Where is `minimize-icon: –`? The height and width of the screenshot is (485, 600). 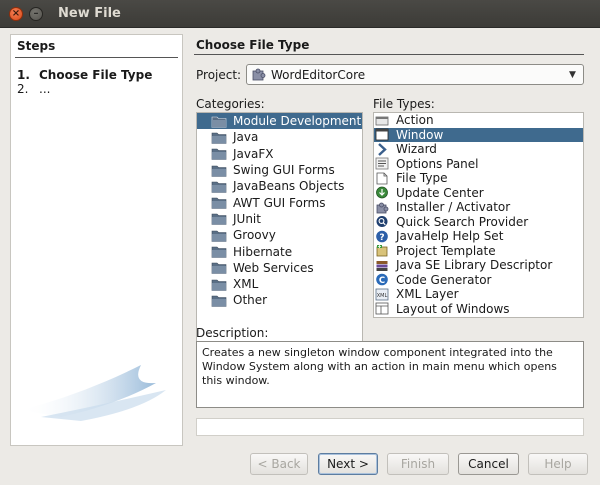 minimize-icon: – is located at coordinates (36, 13).